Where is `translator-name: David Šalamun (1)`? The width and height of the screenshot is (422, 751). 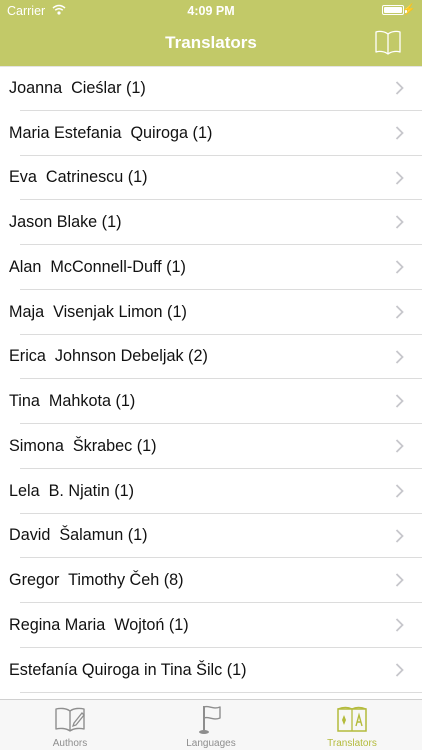
translator-name: David Šalamun (1) is located at coordinates (78, 535).